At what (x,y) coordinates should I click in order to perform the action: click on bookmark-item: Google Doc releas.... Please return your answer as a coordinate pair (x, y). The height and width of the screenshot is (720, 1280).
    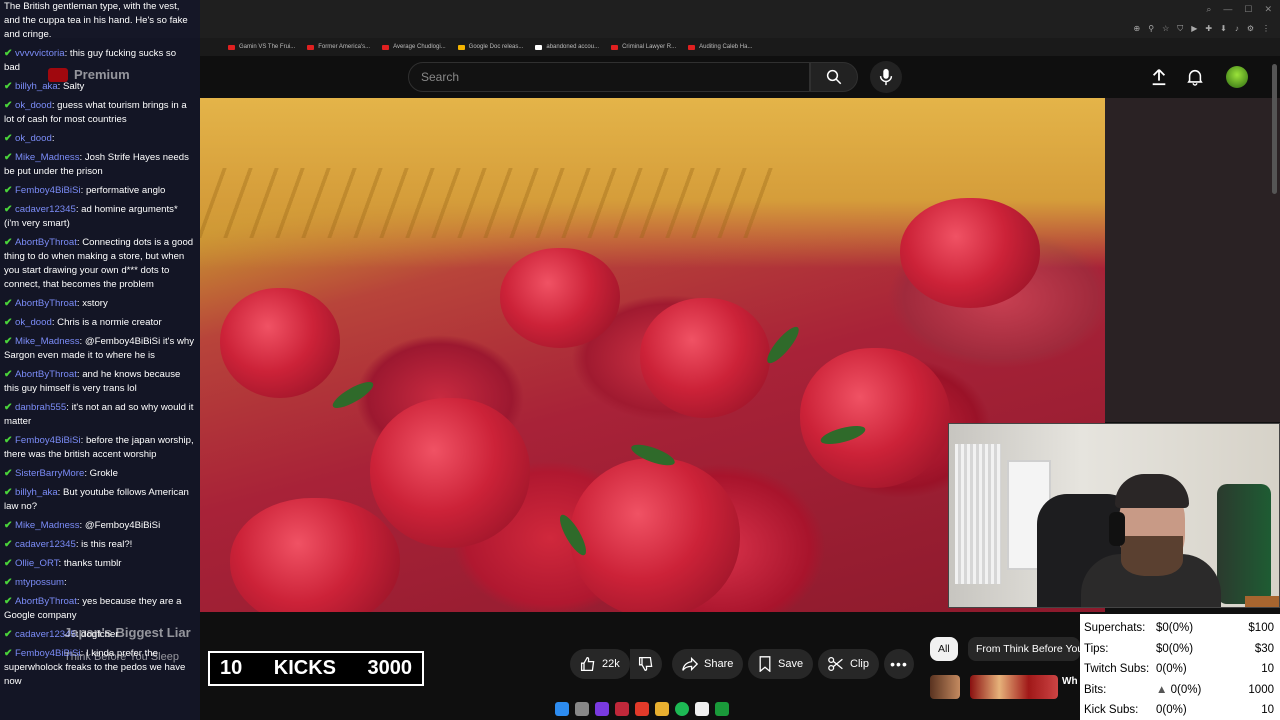
    Looking at the image, I should click on (490, 47).